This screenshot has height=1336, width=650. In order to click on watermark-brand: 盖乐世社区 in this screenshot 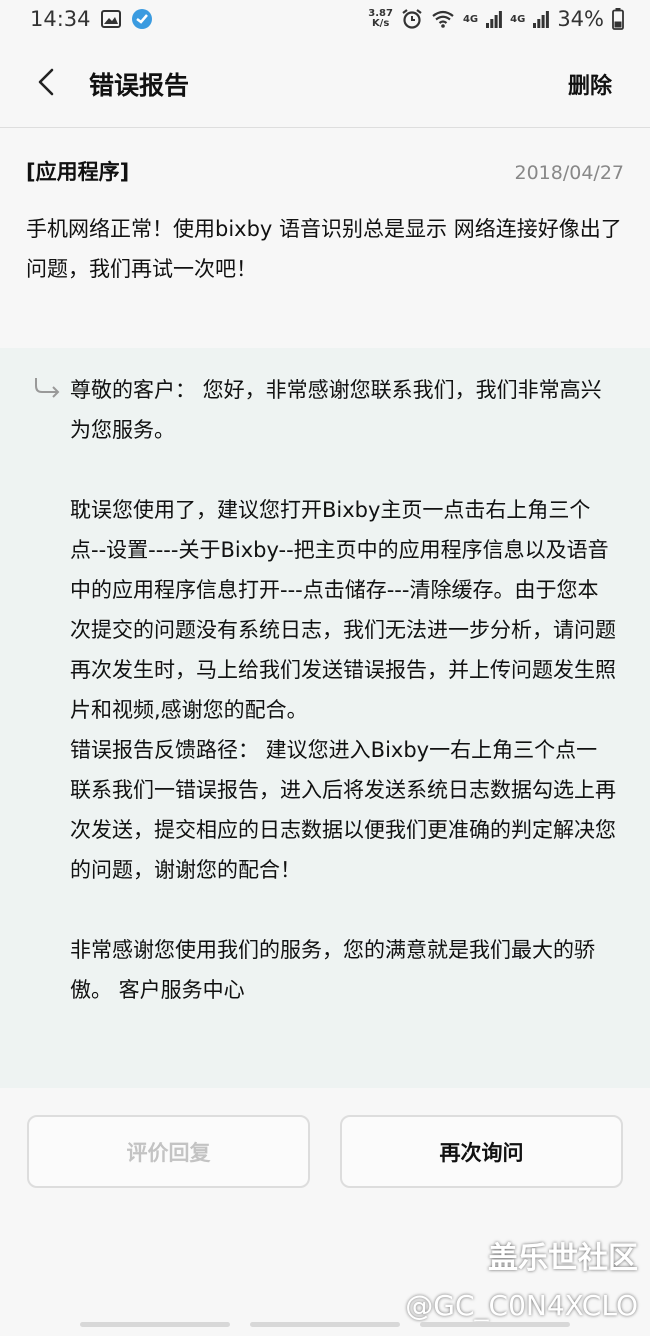, I will do `click(563, 1258)`.